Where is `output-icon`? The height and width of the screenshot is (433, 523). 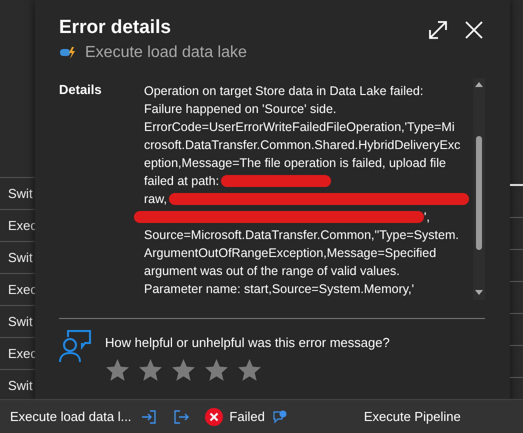
output-icon is located at coordinates (181, 416).